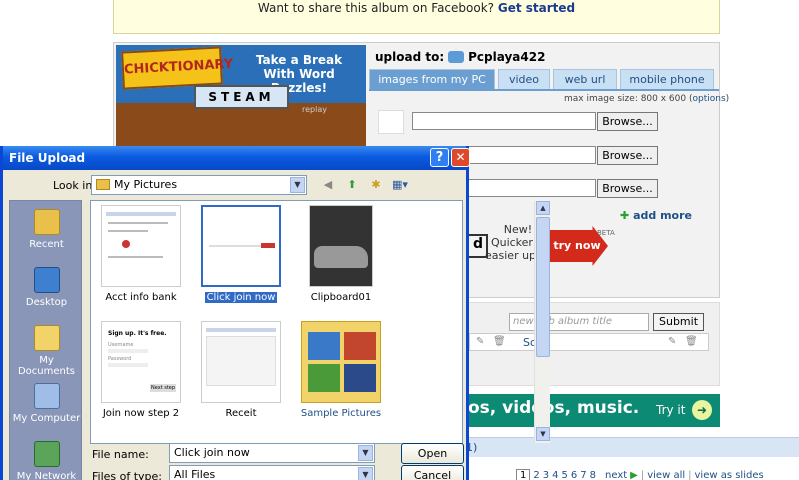 Image resolution: width=799 pixels, height=480 pixels. I want to click on my-network-icon, so click(46, 454).